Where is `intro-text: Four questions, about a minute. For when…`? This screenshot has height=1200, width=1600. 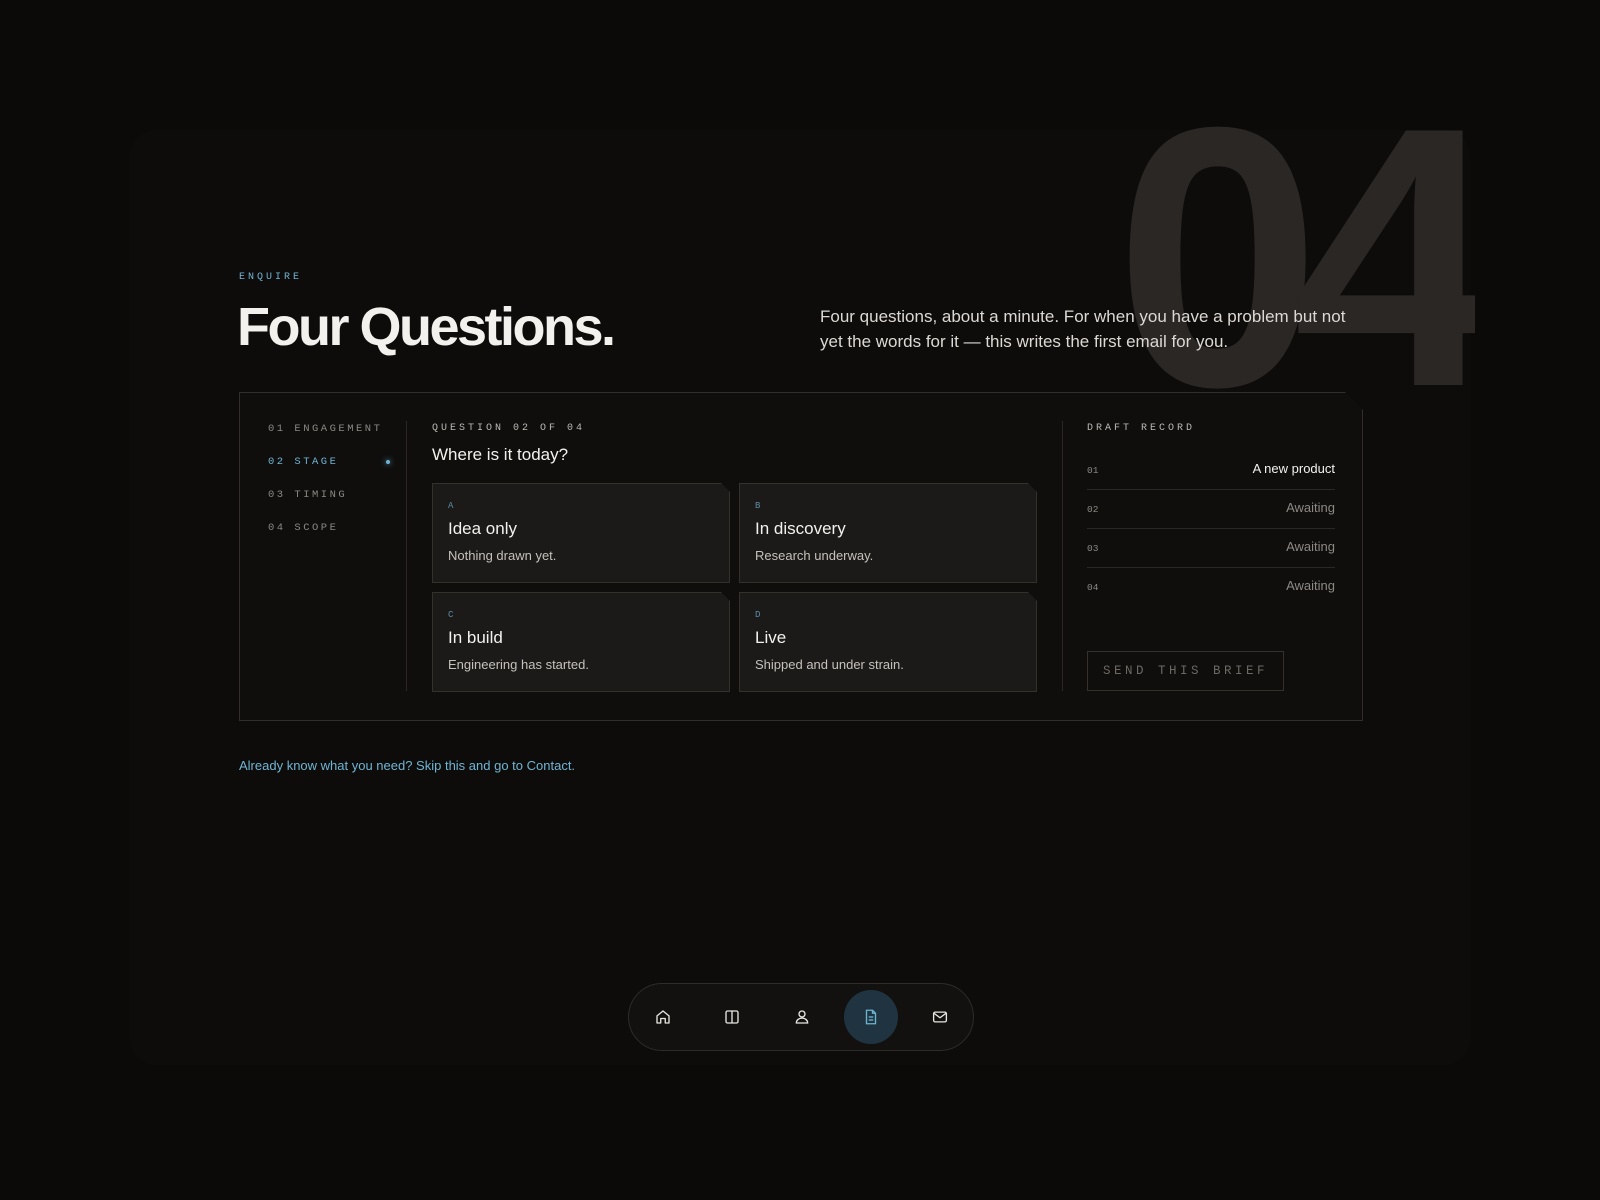
intro-text: Four questions, about a minute. For when… is located at coordinates (1083, 329).